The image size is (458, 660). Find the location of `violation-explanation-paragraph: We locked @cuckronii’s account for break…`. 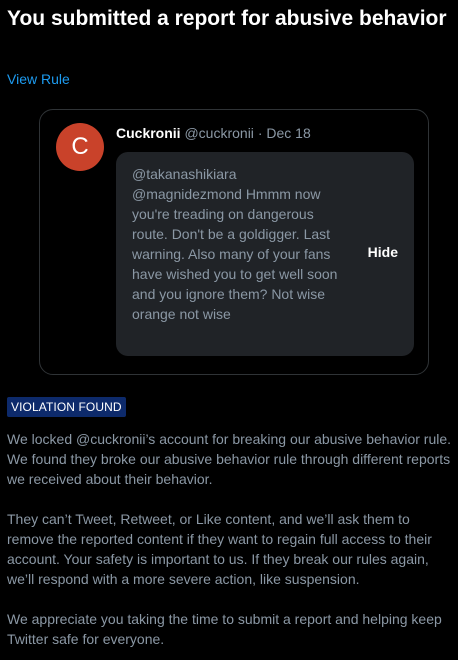

violation-explanation-paragraph: We locked @cuckronii’s account for break… is located at coordinates (229, 459).